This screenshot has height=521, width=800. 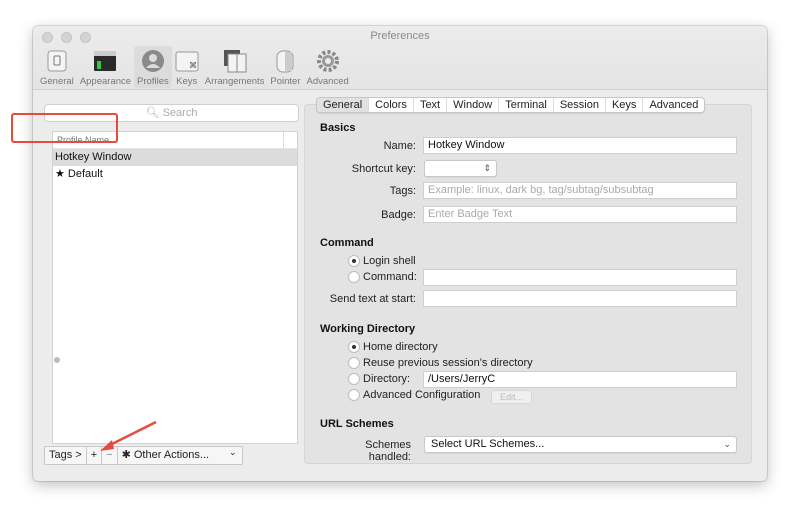 What do you see at coordinates (487, 168) in the screenshot?
I see `stepper-icon: ⇕` at bounding box center [487, 168].